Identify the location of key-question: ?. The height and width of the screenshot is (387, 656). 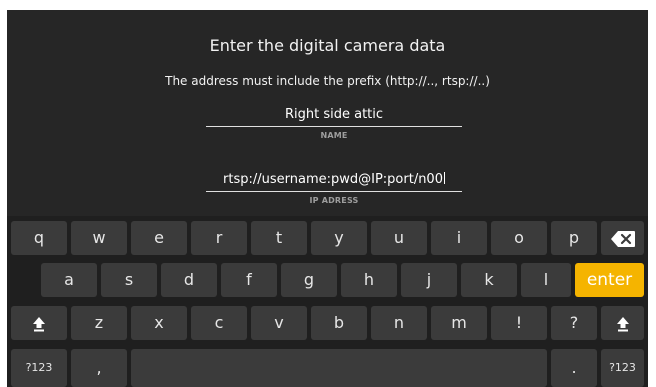
(574, 323).